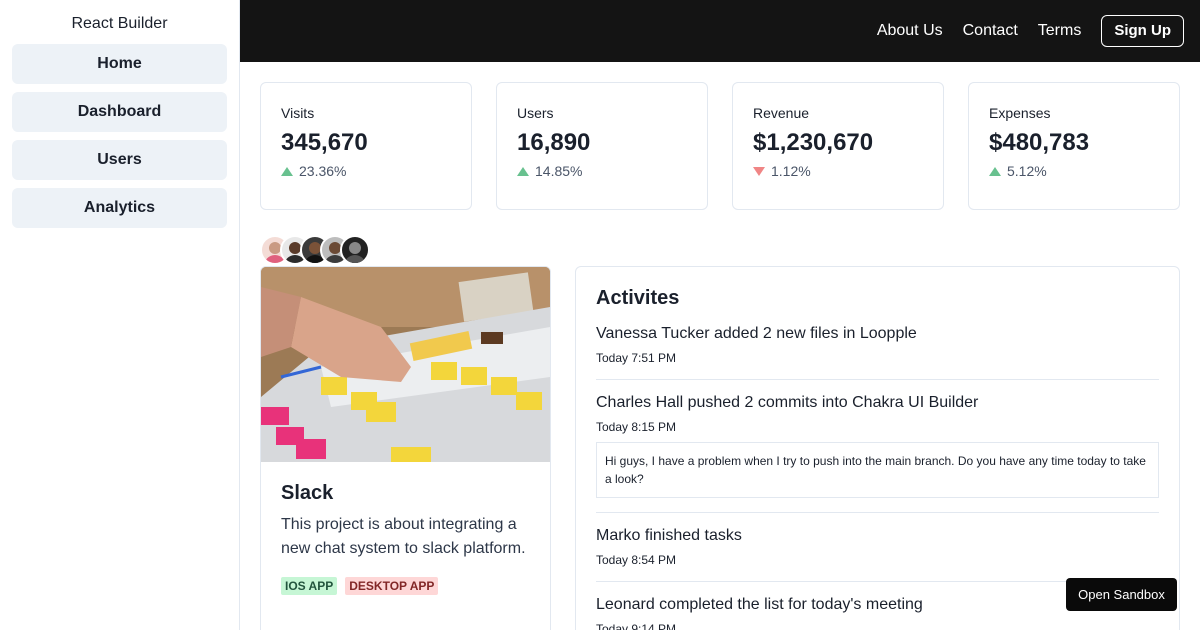 Image resolution: width=1200 pixels, height=630 pixels. I want to click on avatar-group, so click(315, 250).